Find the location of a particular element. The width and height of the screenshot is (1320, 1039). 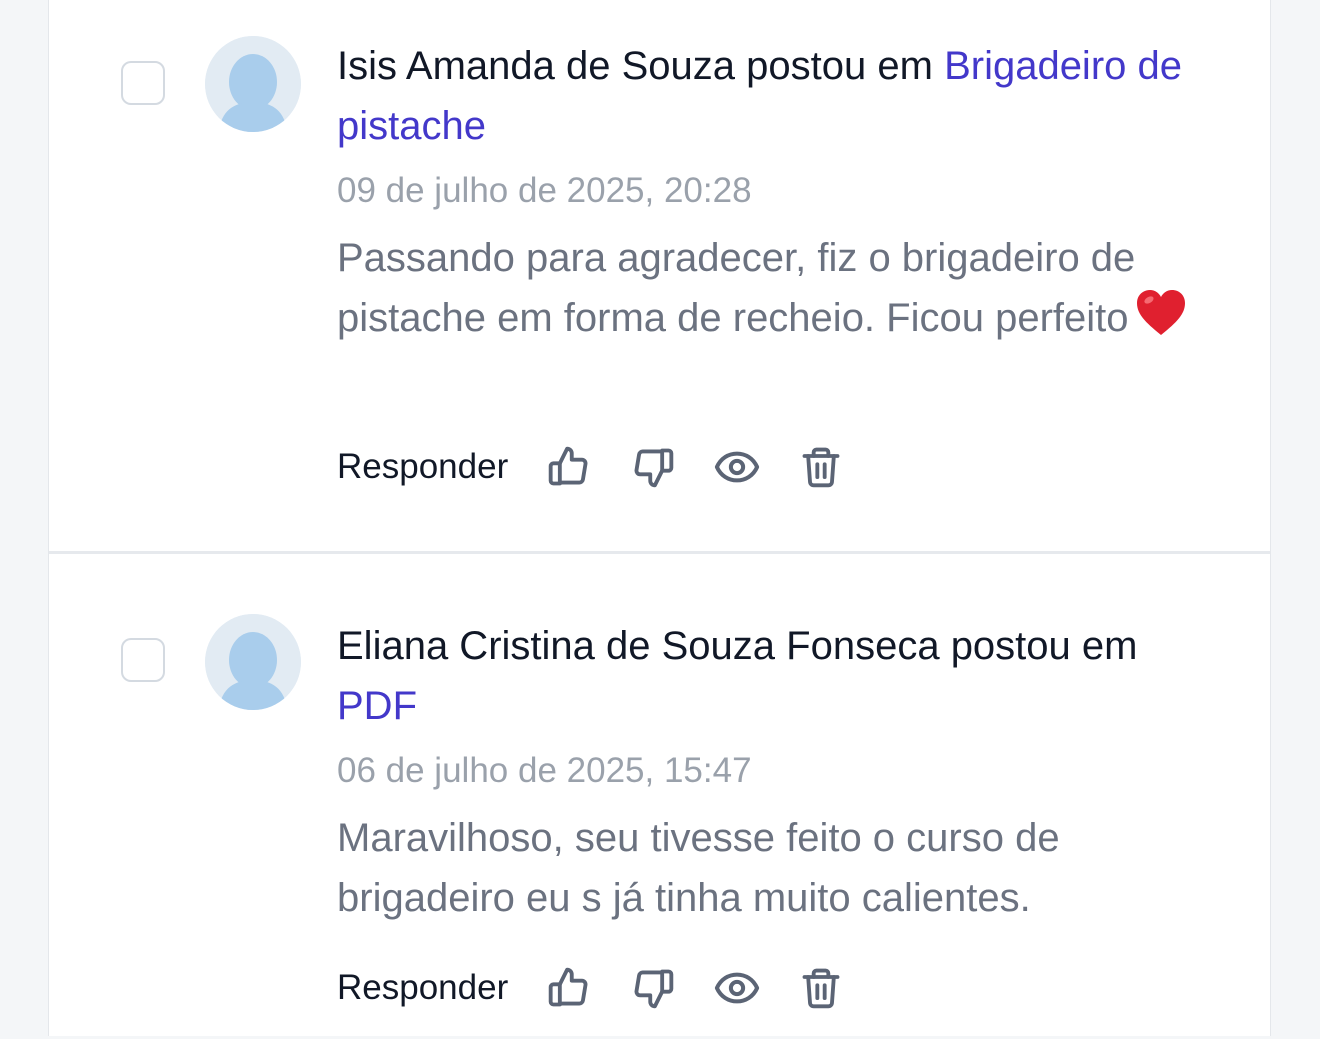

comment-date: 09 de julho de 2025, 20:28 is located at coordinates (544, 190).